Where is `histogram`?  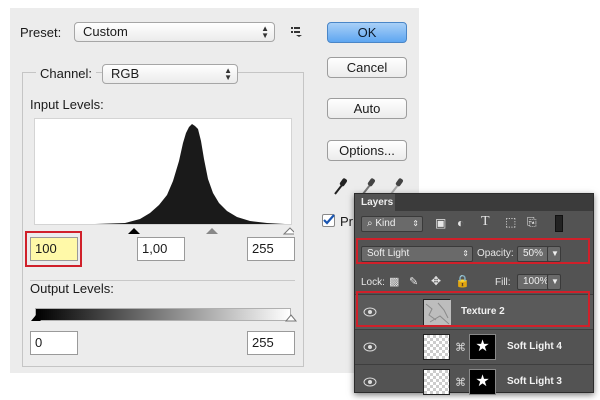 histogram is located at coordinates (163, 171).